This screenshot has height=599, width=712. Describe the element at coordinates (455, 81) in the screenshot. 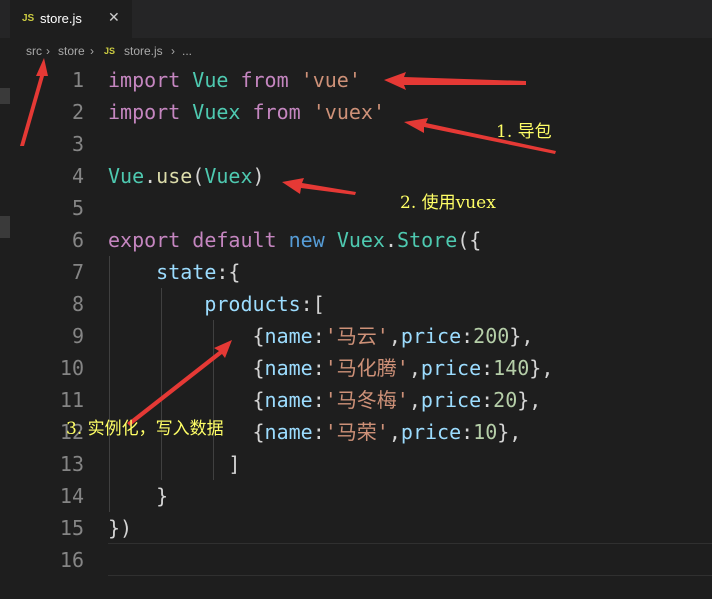

I see `arrow-to-import-vue` at that location.